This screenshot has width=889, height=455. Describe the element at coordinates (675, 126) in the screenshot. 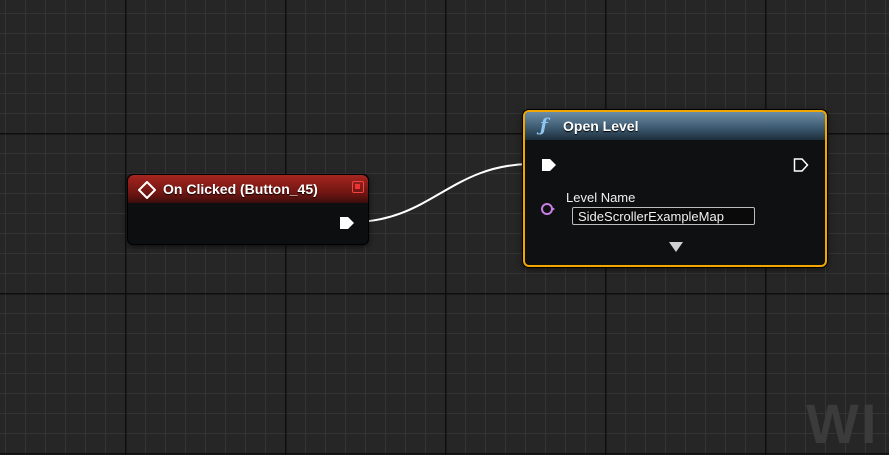

I see `function-node-header: ƒ Open Level` at that location.